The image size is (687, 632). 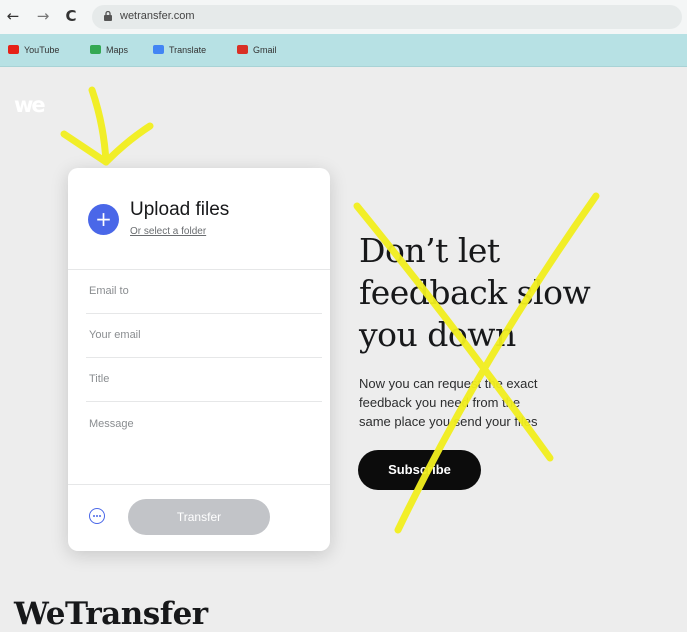 I want to click on reload-icon: C, so click(x=71, y=16).